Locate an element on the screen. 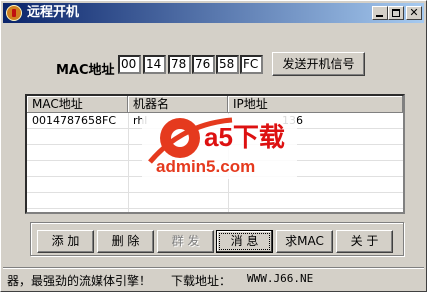 The image size is (427, 292). mac-label: MAC地址 is located at coordinates (85, 70).